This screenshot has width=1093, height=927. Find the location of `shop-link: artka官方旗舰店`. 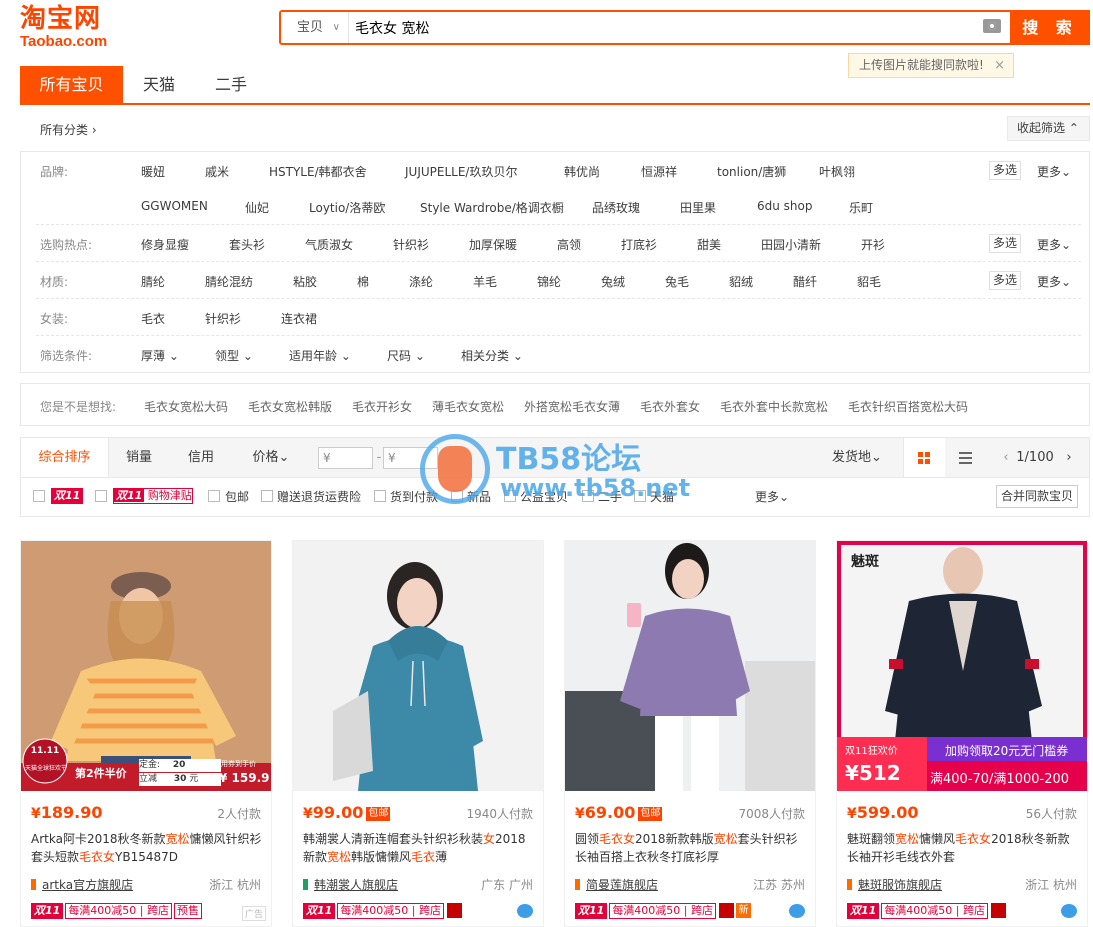

shop-link: artka官方旗舰店 is located at coordinates (82, 884).